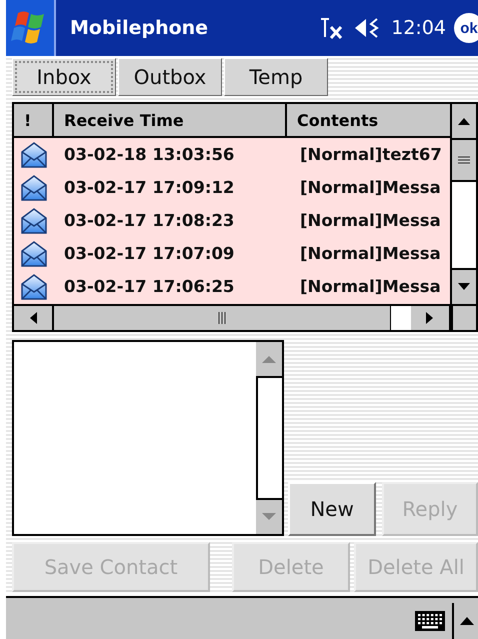 The image size is (478, 639). Describe the element at coordinates (170, 77) in the screenshot. I see `tab: Outbox` at that location.